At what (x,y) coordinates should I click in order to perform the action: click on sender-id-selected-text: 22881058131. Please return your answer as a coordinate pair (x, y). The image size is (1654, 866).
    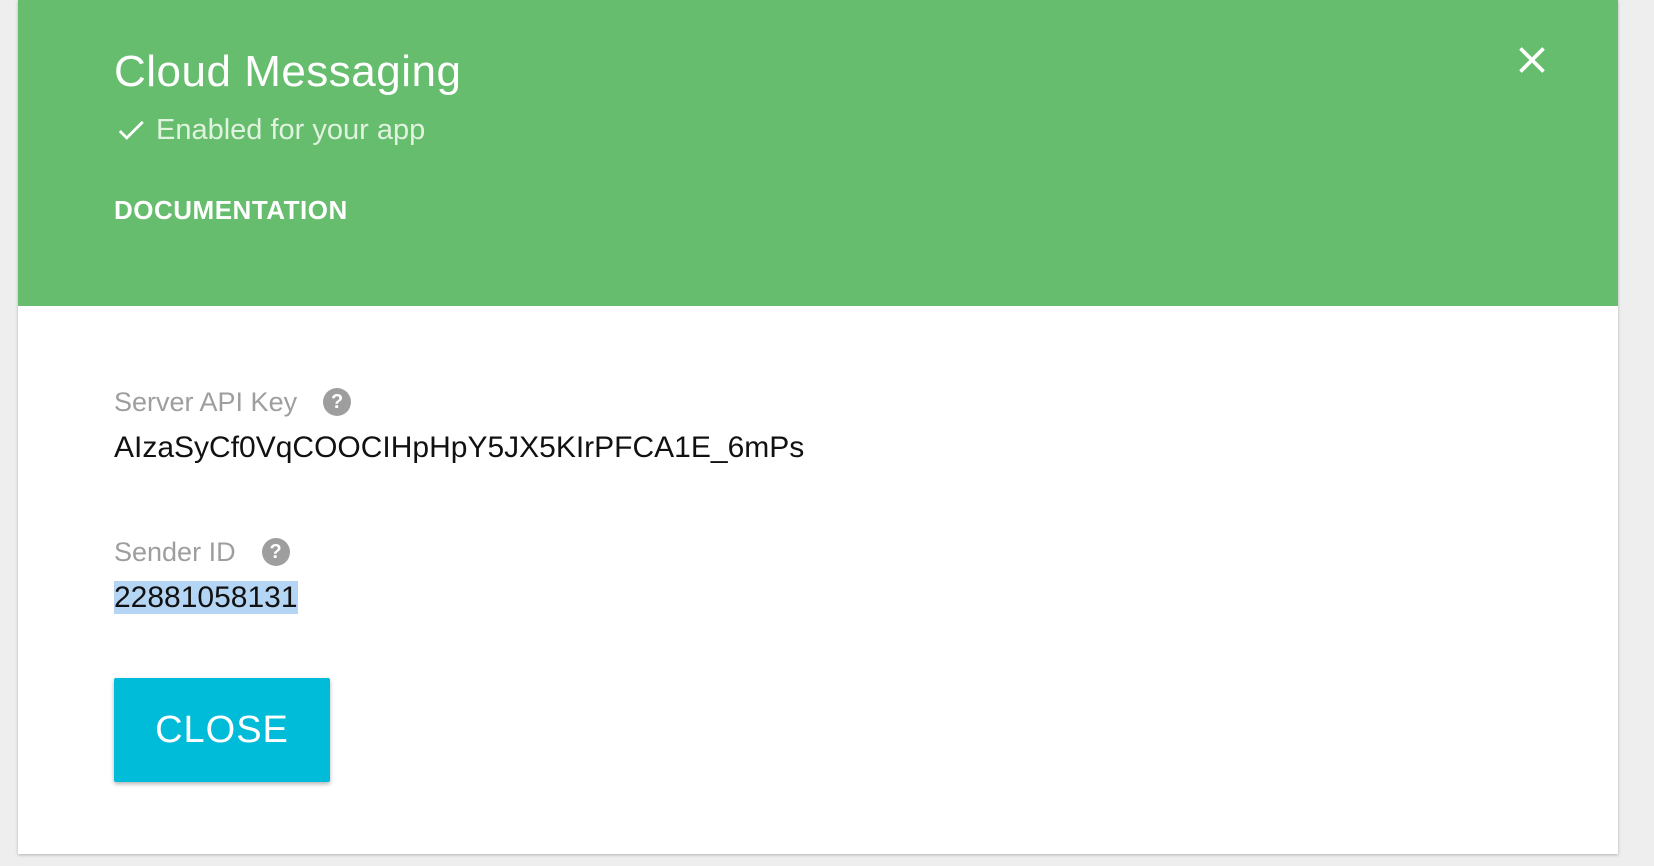
    Looking at the image, I should click on (206, 597).